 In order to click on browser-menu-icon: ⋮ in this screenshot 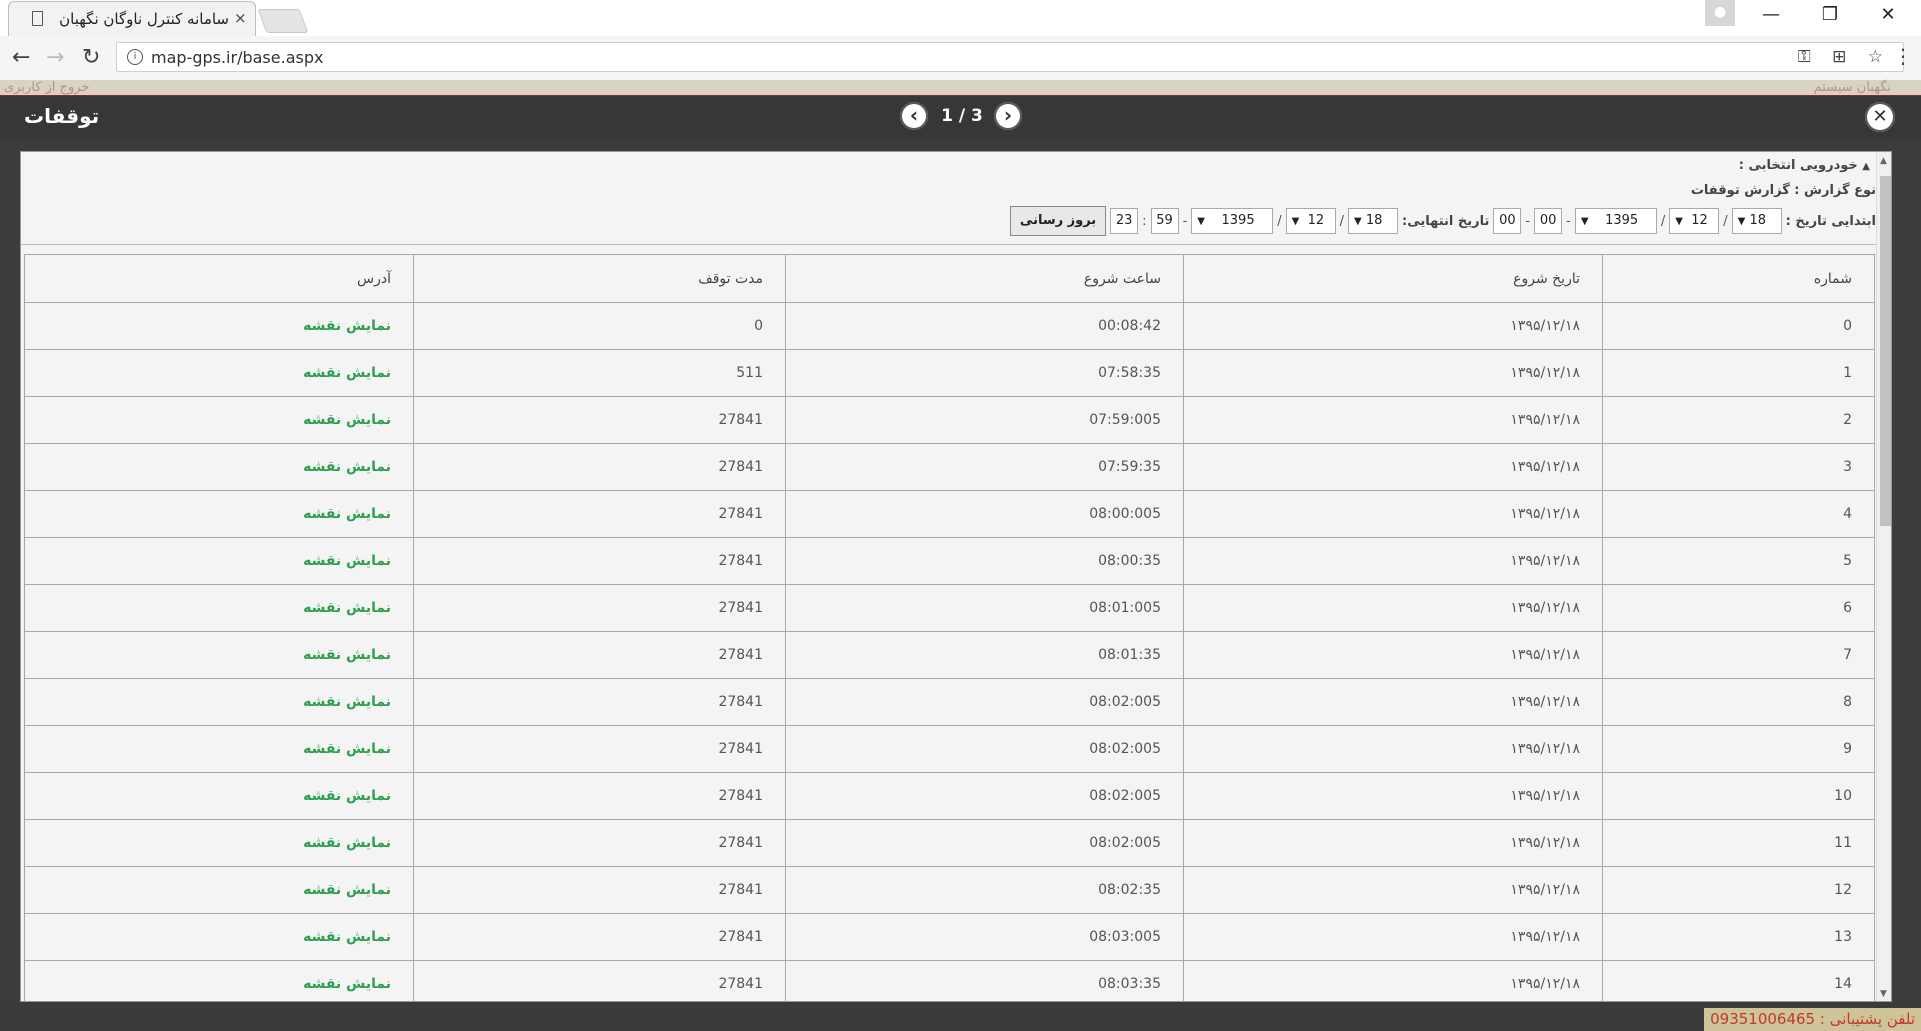, I will do `click(1903, 56)`.